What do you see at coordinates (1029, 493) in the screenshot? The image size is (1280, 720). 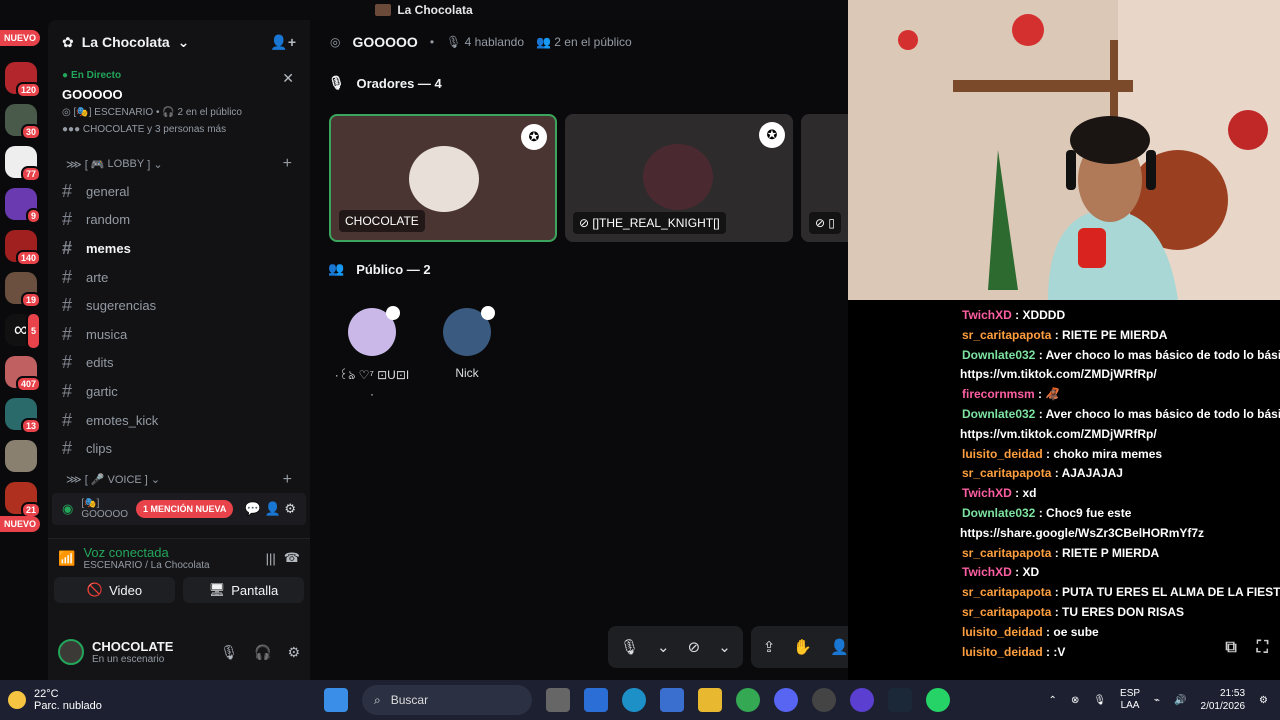 I see `chat-text: xd` at bounding box center [1029, 493].